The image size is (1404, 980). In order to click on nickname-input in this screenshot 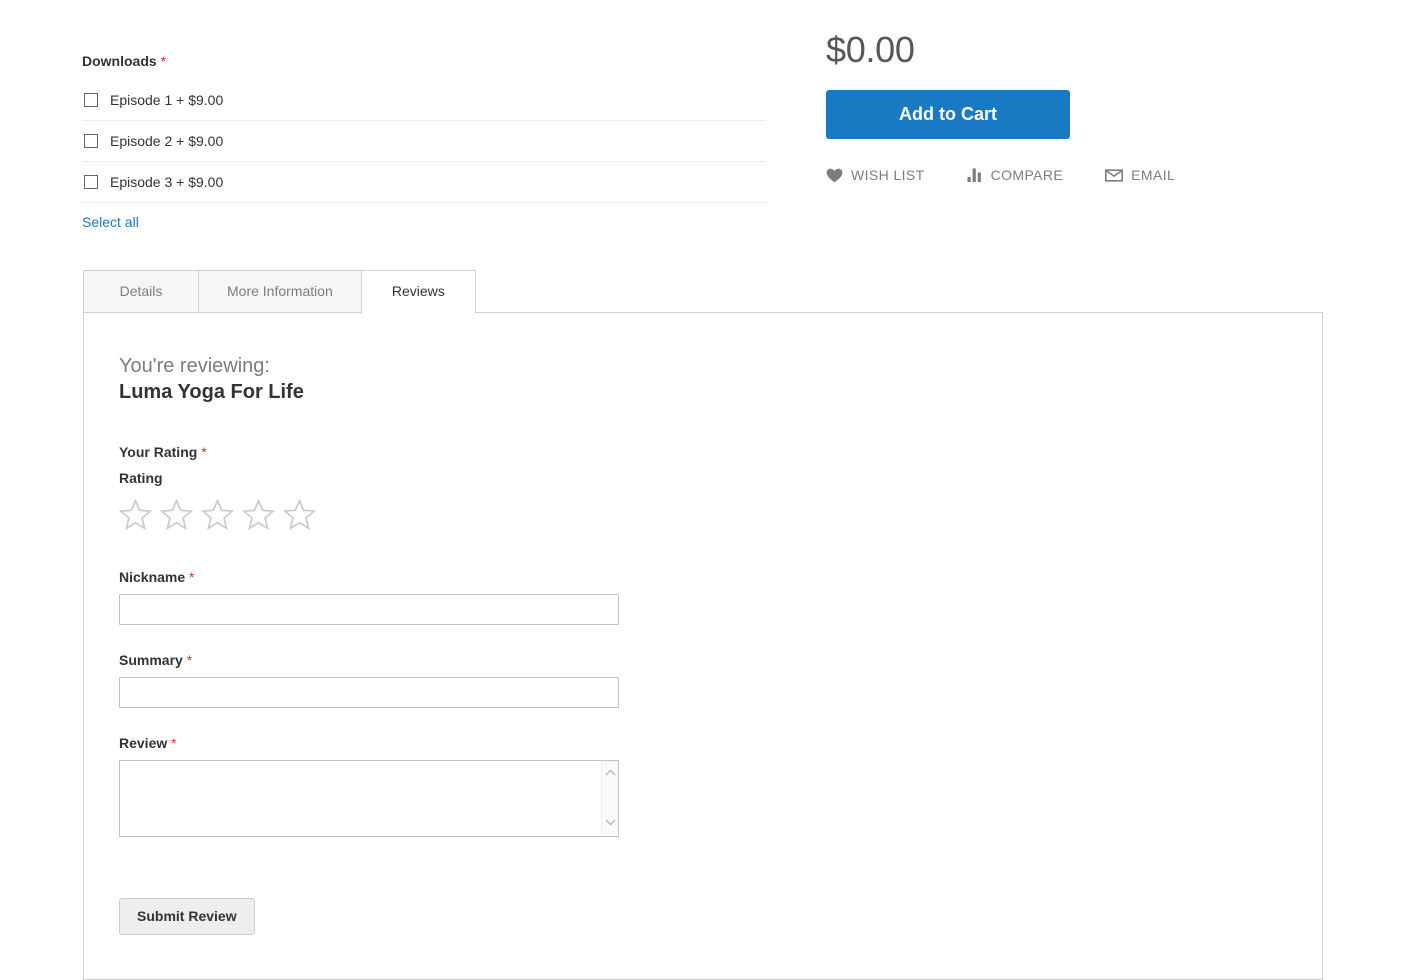, I will do `click(369, 609)`.